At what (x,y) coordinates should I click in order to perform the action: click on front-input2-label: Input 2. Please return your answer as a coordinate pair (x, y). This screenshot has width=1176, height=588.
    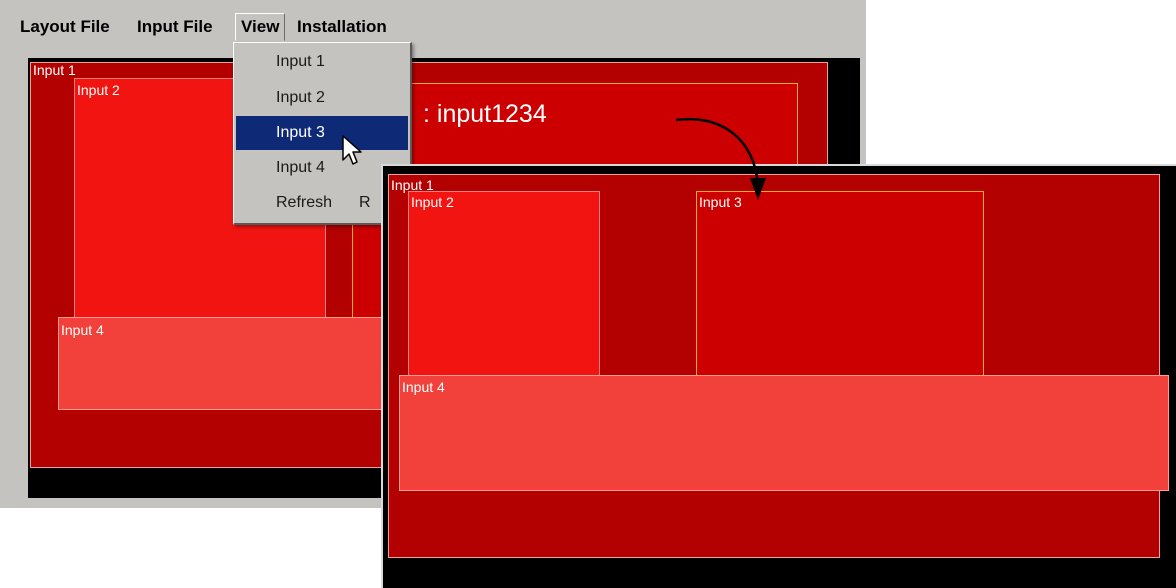
    Looking at the image, I should click on (432, 202).